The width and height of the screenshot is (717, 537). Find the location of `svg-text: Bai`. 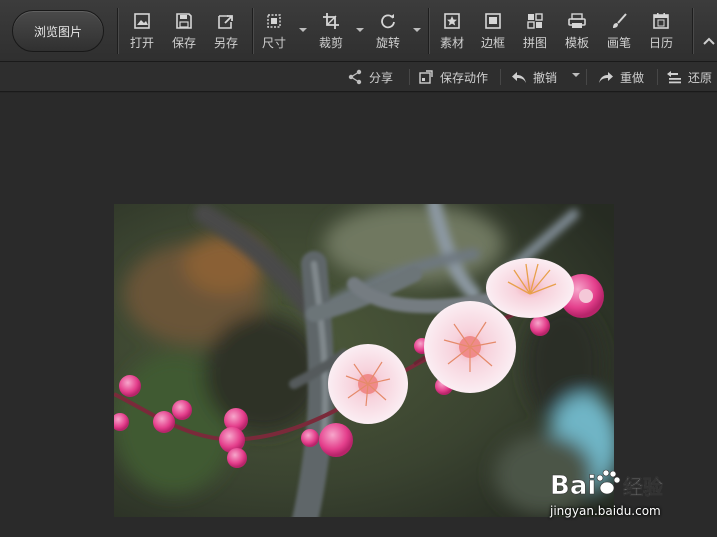

svg-text: Bai is located at coordinates (573, 486).